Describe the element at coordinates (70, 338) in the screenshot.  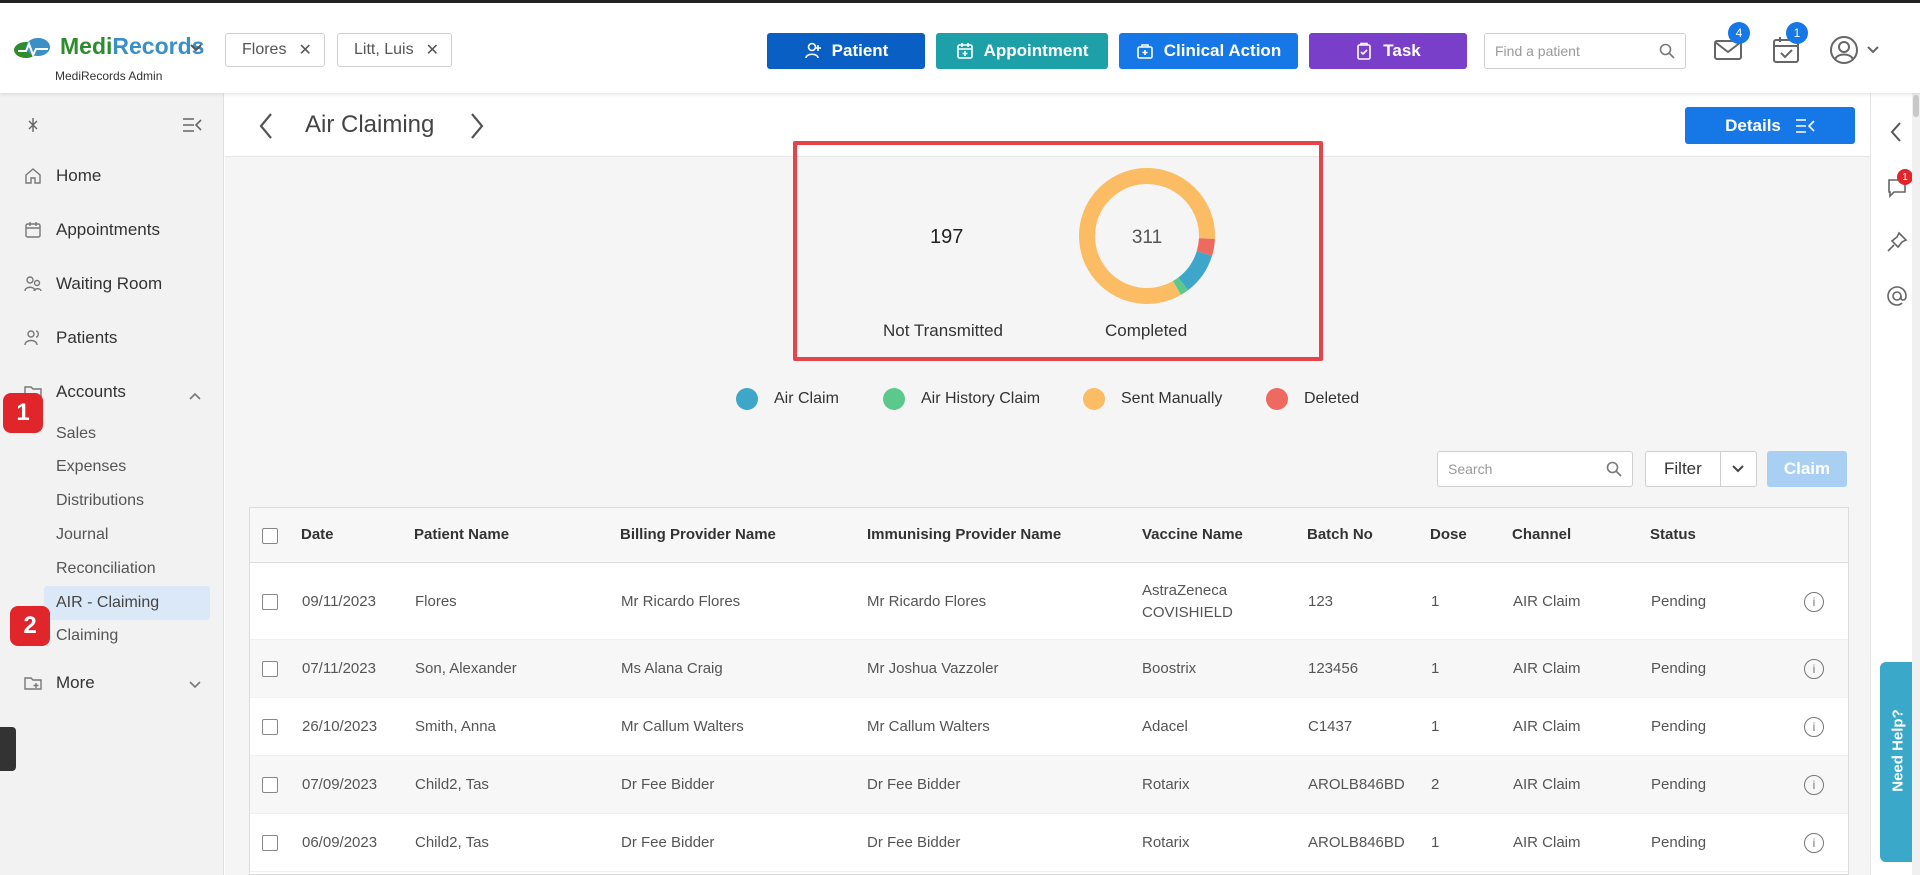
I see `sidebar-item-patients: Patients` at that location.